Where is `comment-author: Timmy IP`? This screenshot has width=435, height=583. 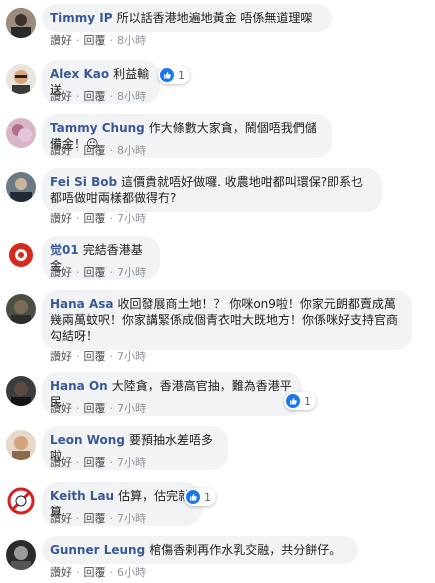
comment-author: Timmy IP is located at coordinates (81, 18).